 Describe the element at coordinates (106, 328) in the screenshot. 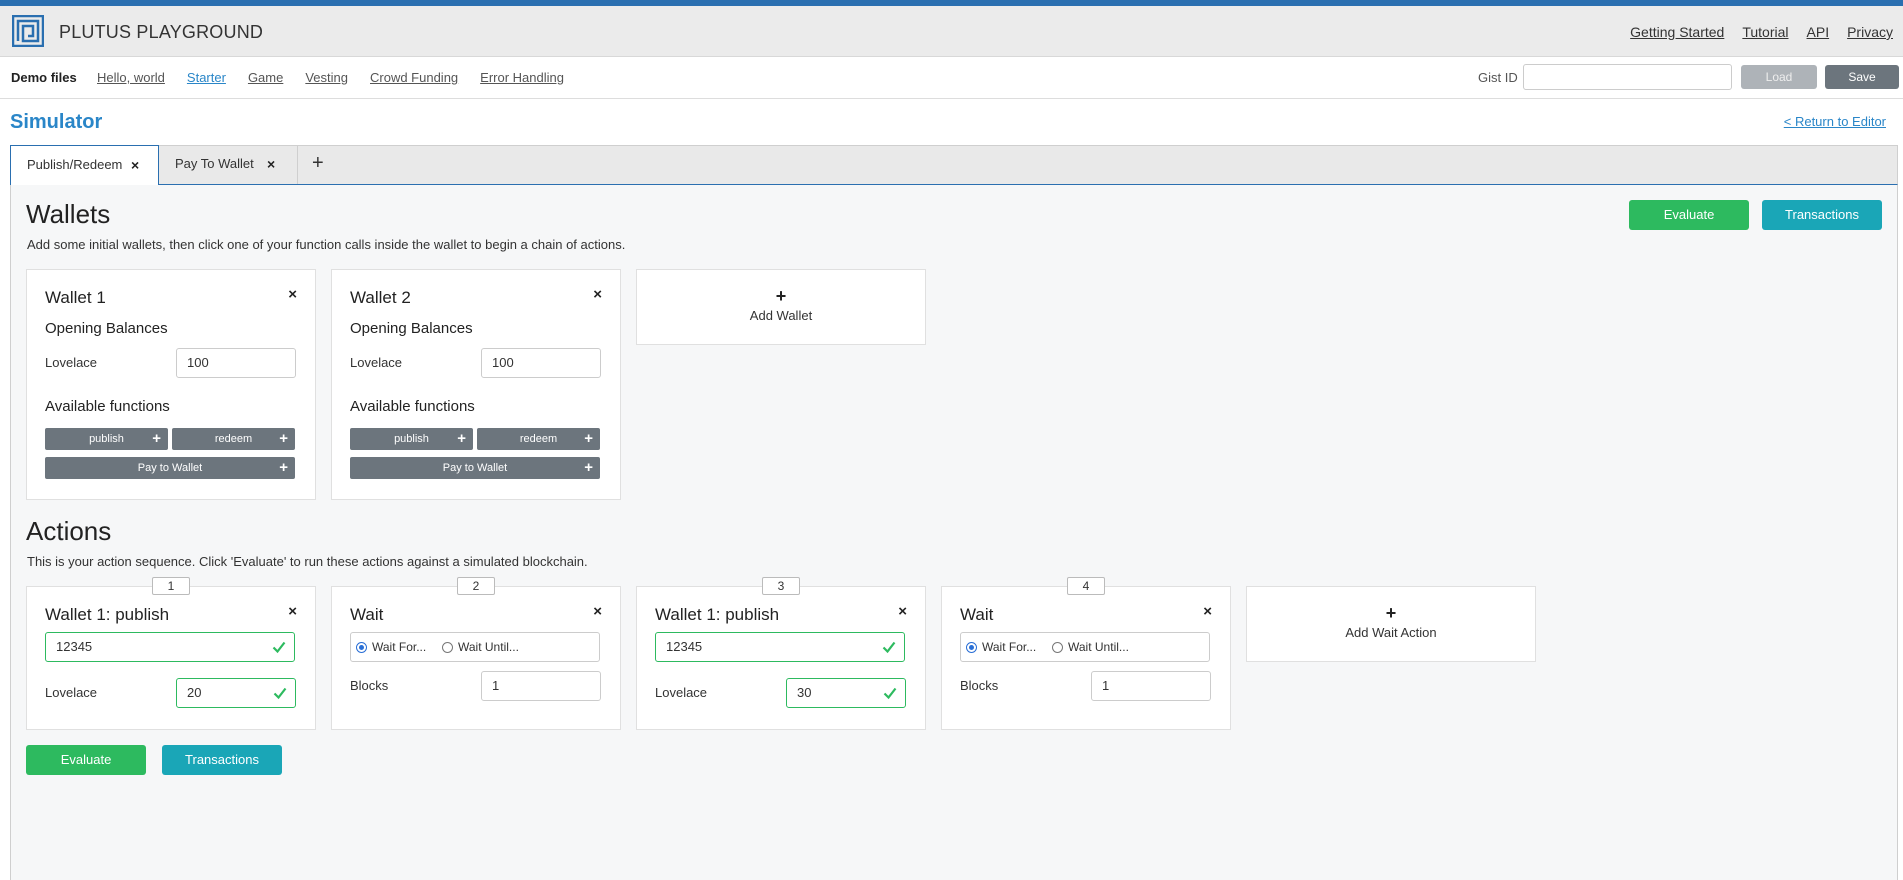

I see `opening-balances-heading: Opening Balances` at that location.